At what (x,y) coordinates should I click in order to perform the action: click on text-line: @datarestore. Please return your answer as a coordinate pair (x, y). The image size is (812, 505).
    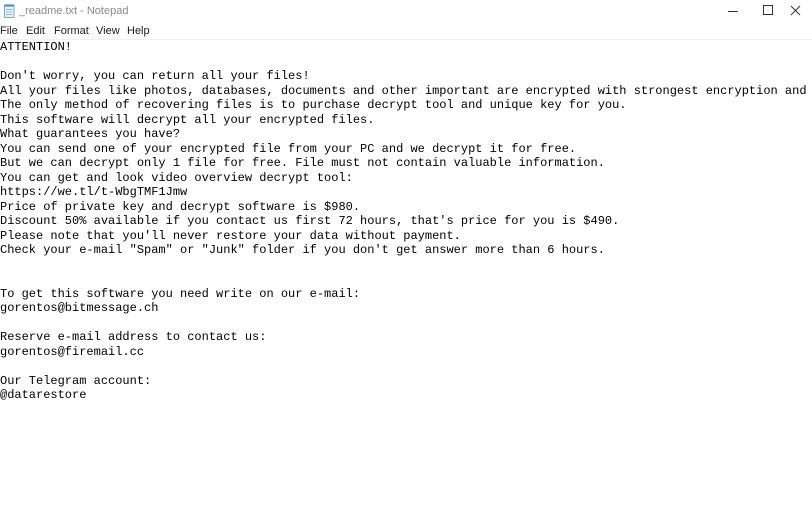
    Looking at the image, I should click on (43, 395).